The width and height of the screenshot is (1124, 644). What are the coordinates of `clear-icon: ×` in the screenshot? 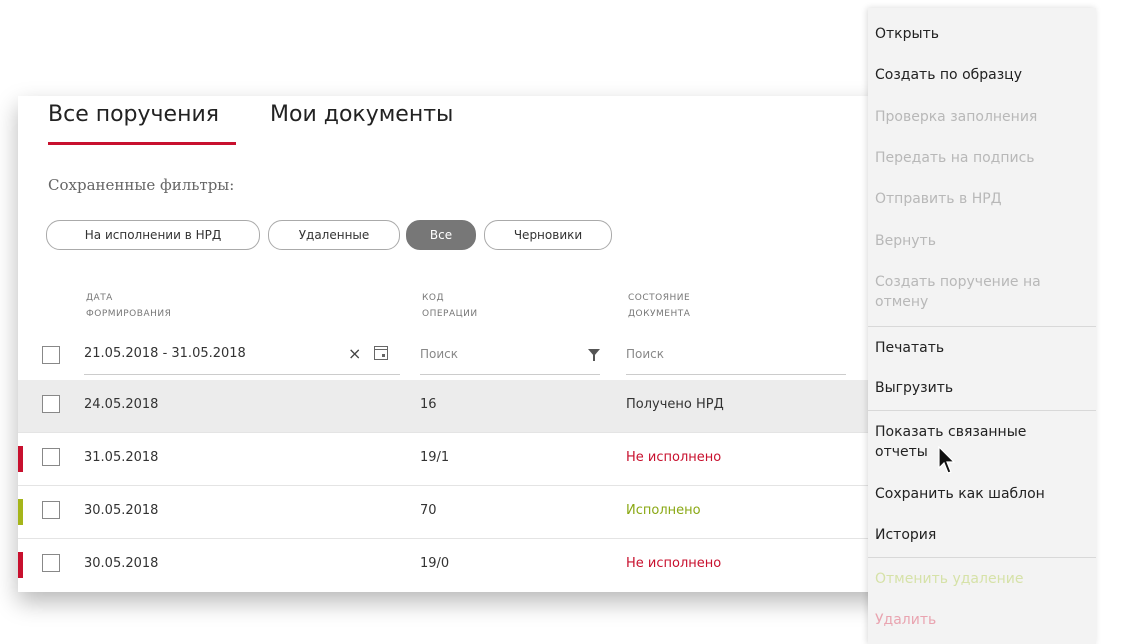 It's located at (354, 353).